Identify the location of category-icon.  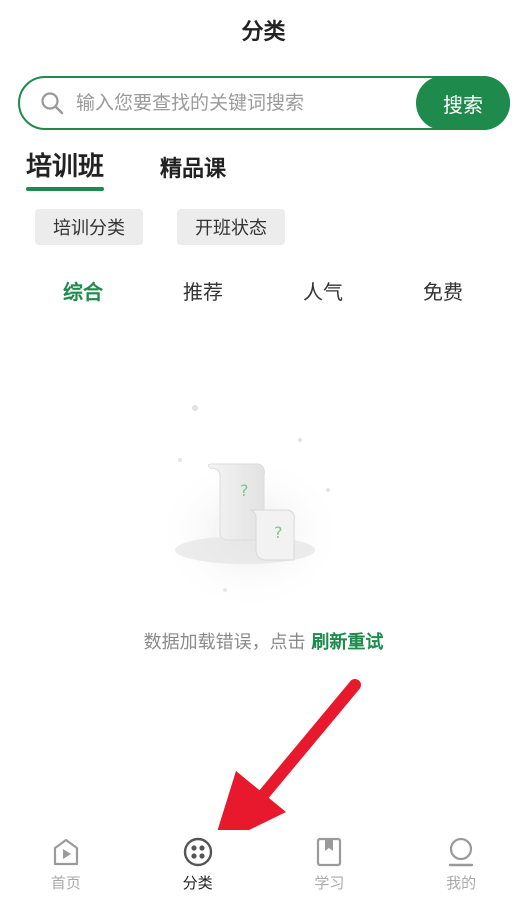
(197, 852).